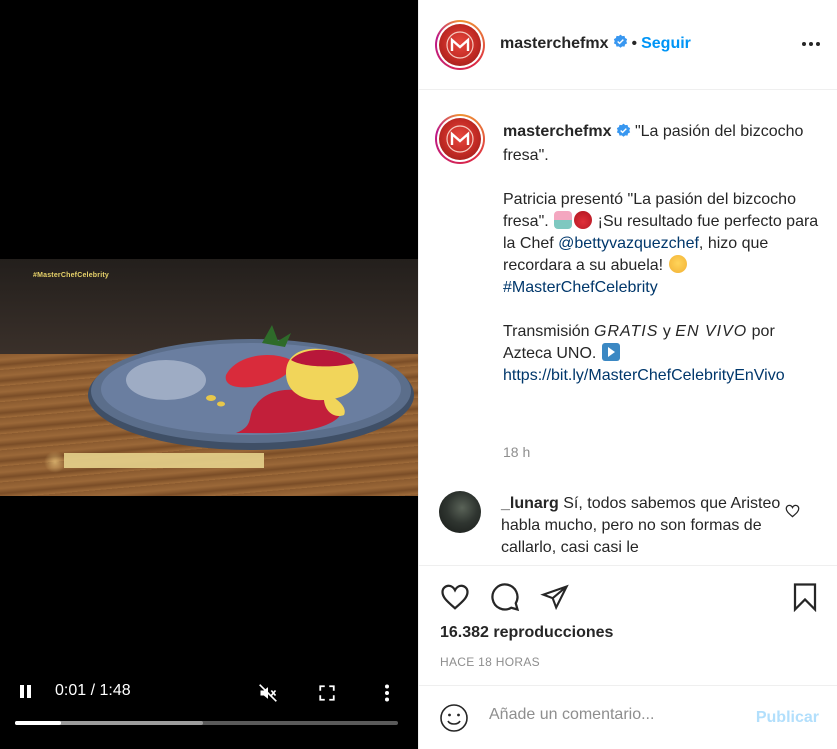  I want to click on header-name-row: masterchefmx • Seguir, so click(595, 44).